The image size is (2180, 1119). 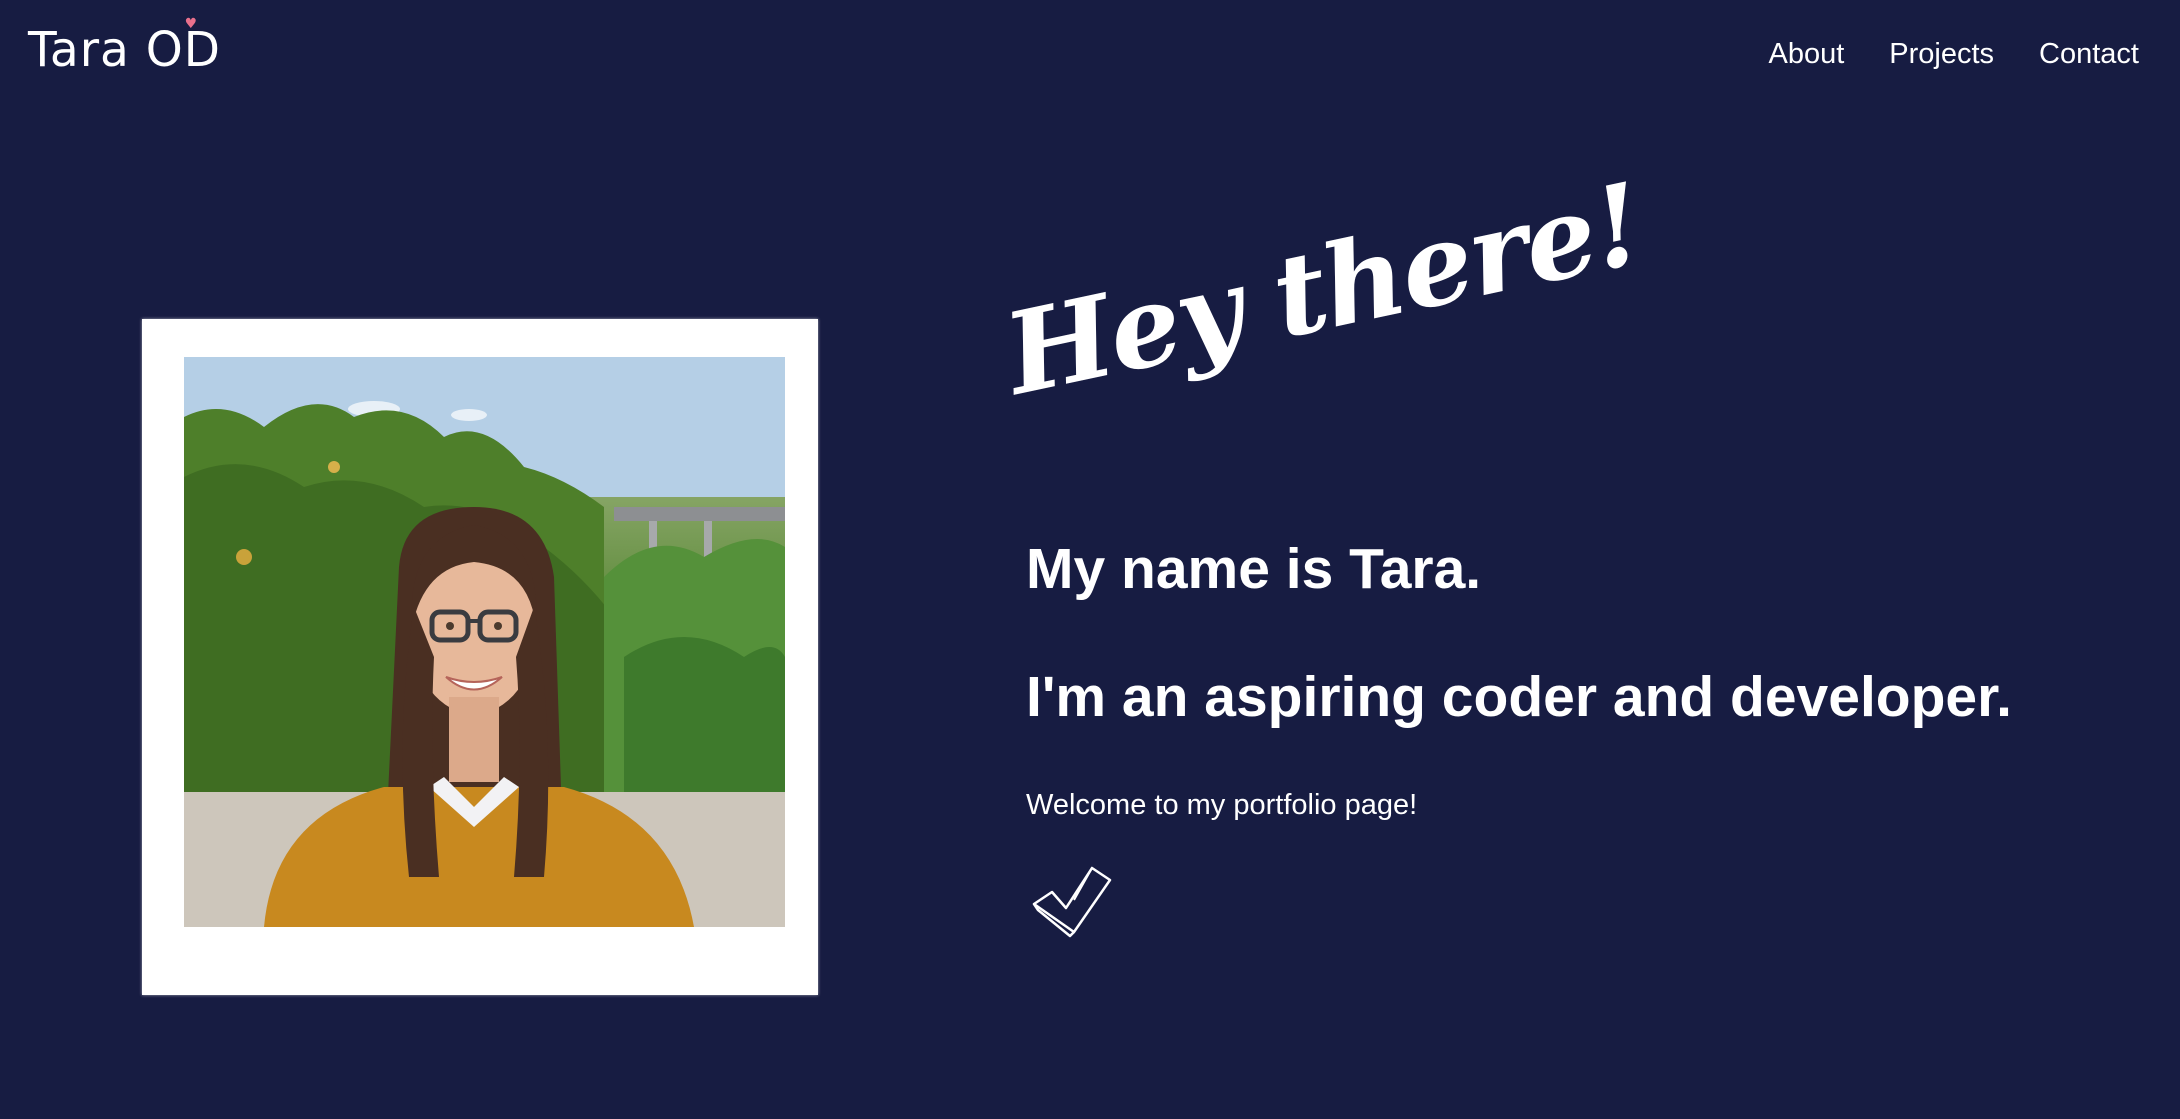 I want to click on profile-photo, so click(x=484, y=642).